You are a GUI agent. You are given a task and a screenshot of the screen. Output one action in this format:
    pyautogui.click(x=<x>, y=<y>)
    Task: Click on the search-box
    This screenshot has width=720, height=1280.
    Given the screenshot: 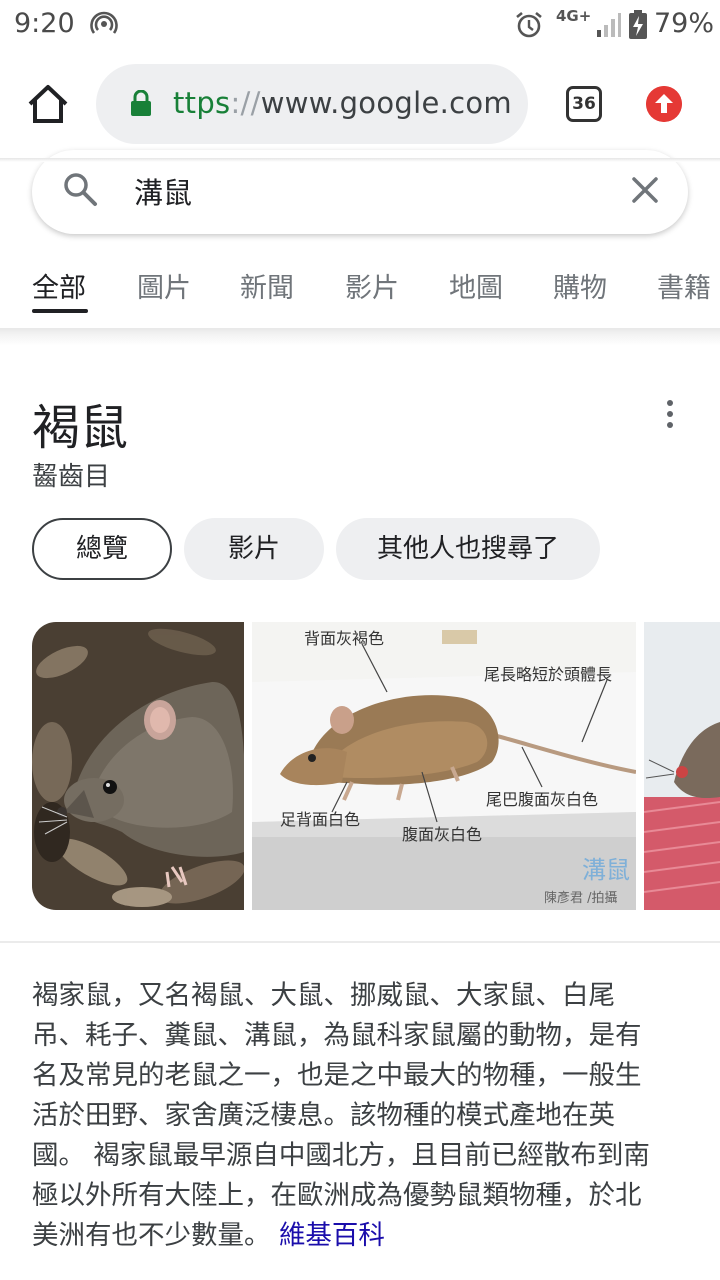 What is the action you would take?
    pyautogui.click(x=360, y=192)
    